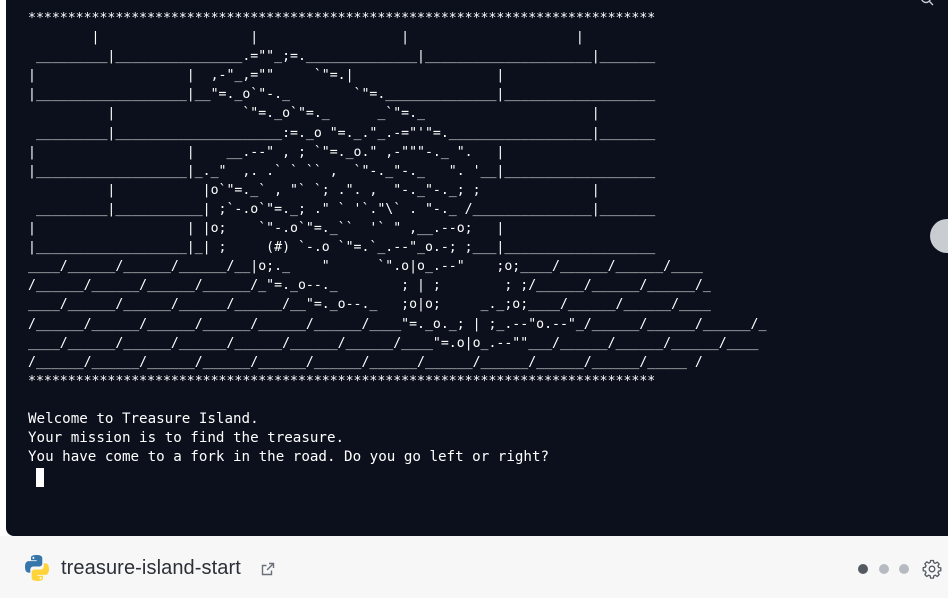 The height and width of the screenshot is (598, 948). What do you see at coordinates (143, 419) in the screenshot?
I see `output-line-welcome: Welcome to Treasure Island.` at bounding box center [143, 419].